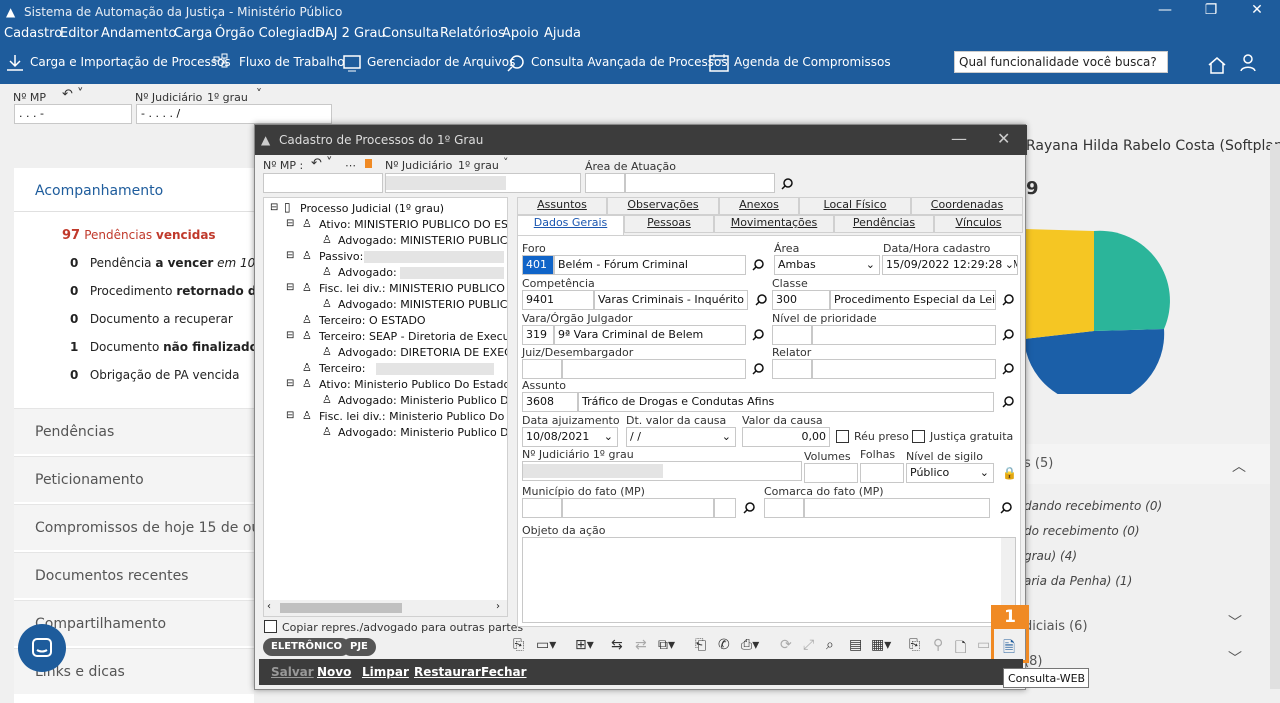 The height and width of the screenshot is (703, 1280). I want to click on tab-observacoes: Observações, so click(663, 206).